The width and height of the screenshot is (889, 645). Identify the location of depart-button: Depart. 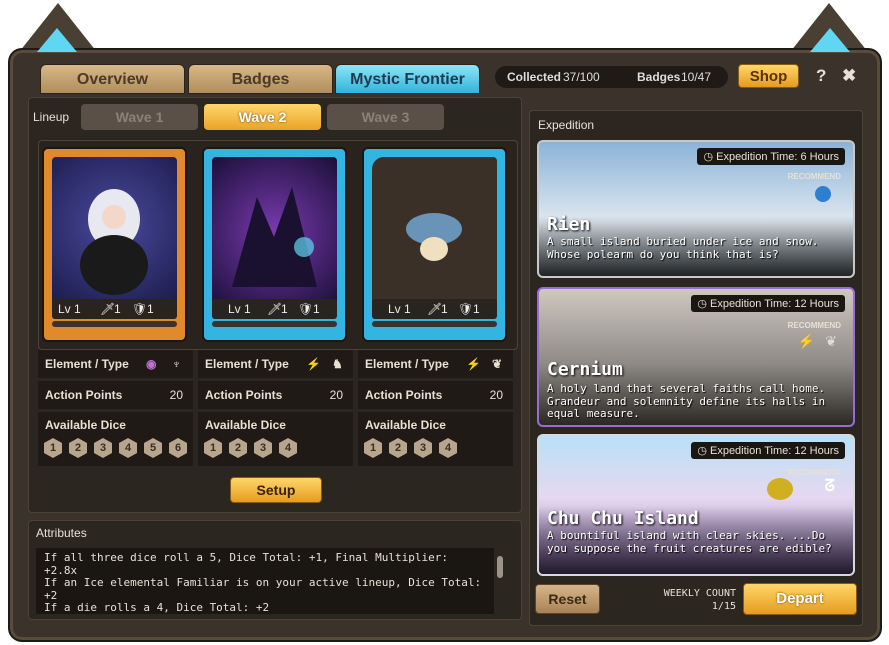
(800, 599).